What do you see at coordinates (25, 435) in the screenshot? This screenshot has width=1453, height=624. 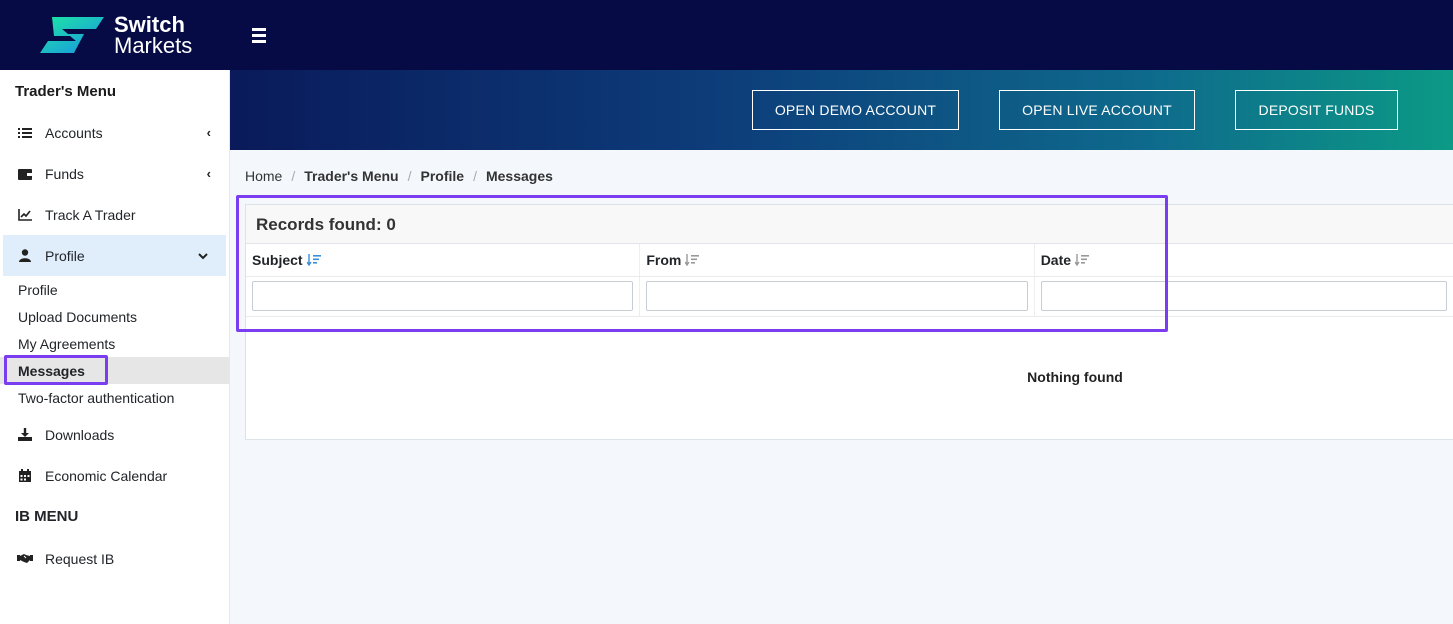 I see `download-icon` at bounding box center [25, 435].